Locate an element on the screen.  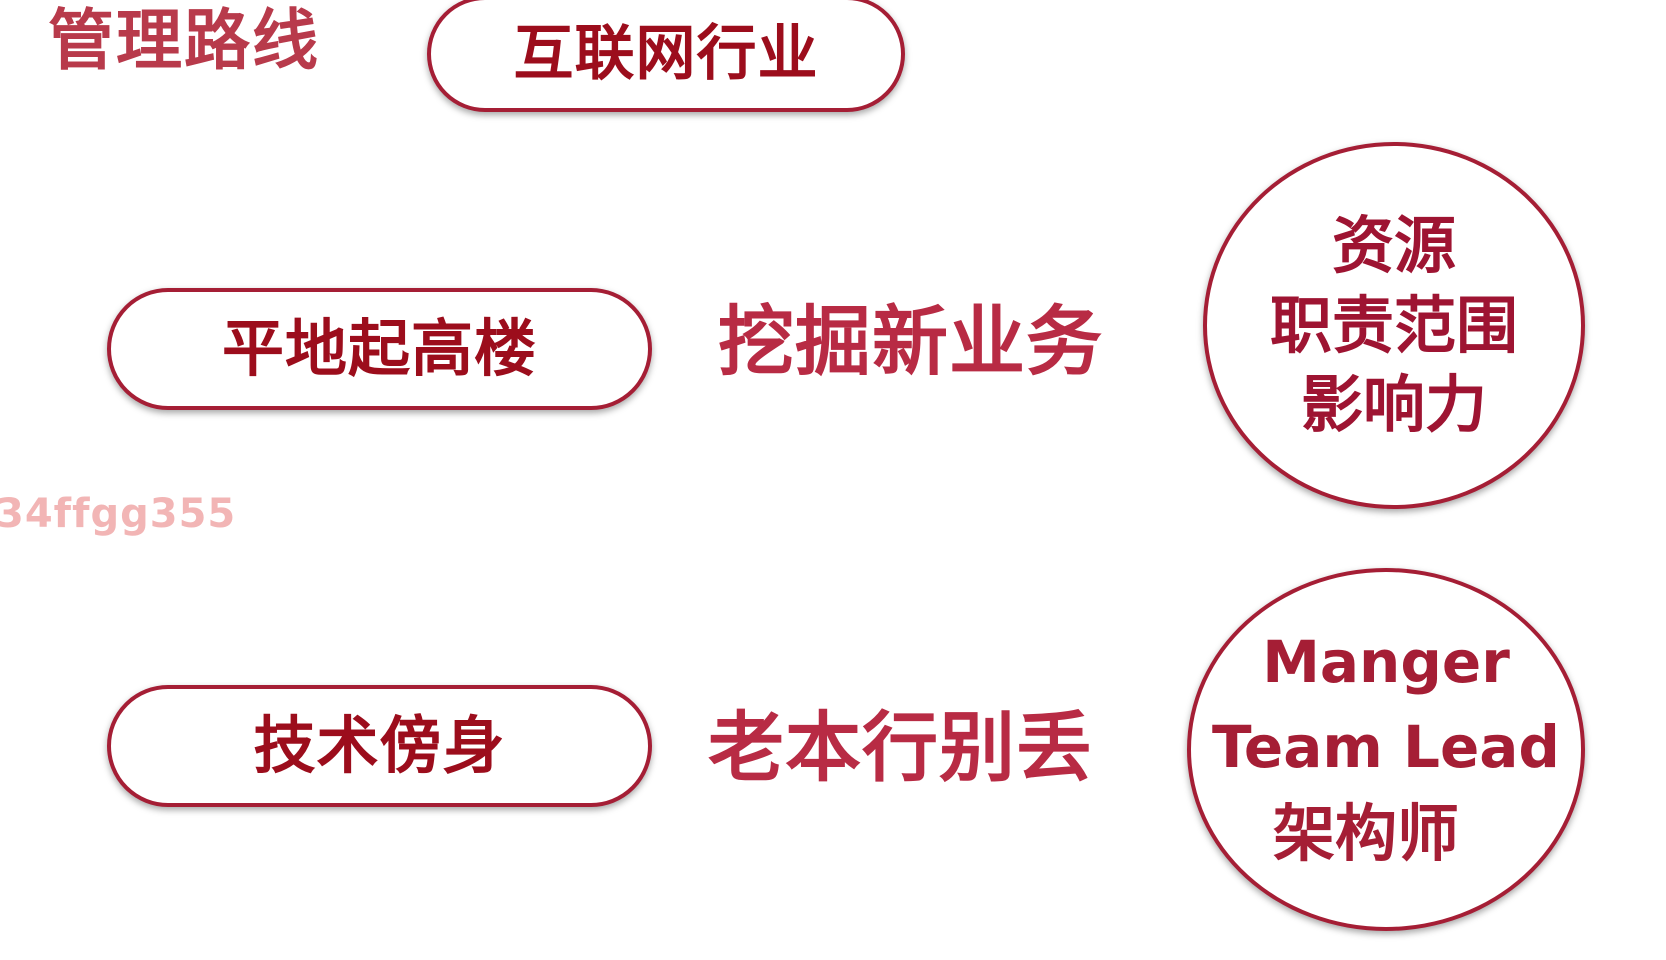
circle-line: 架构师 is located at coordinates (1365, 833).